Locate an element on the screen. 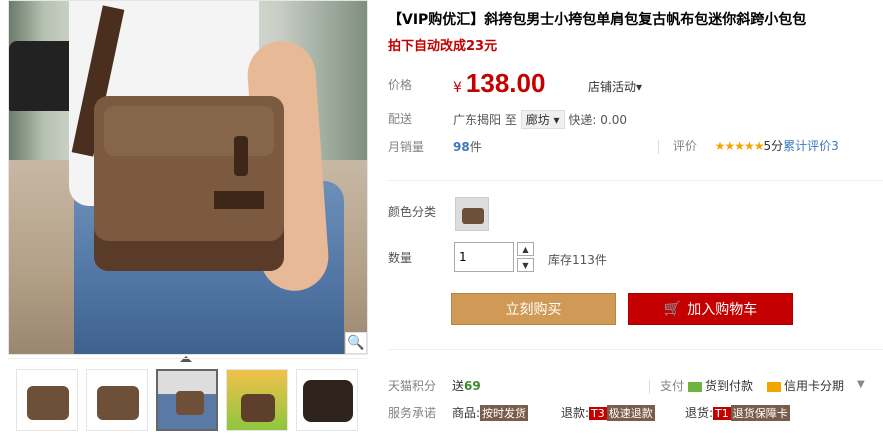  color-swatch is located at coordinates (472, 214).